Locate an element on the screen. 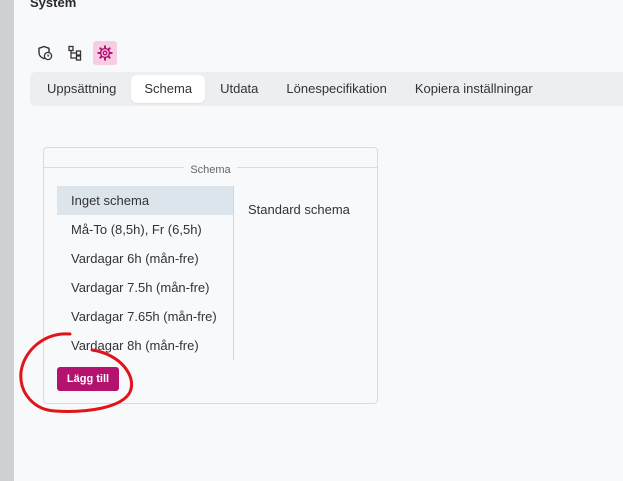  schema-legend-label: Schema is located at coordinates (210, 170).